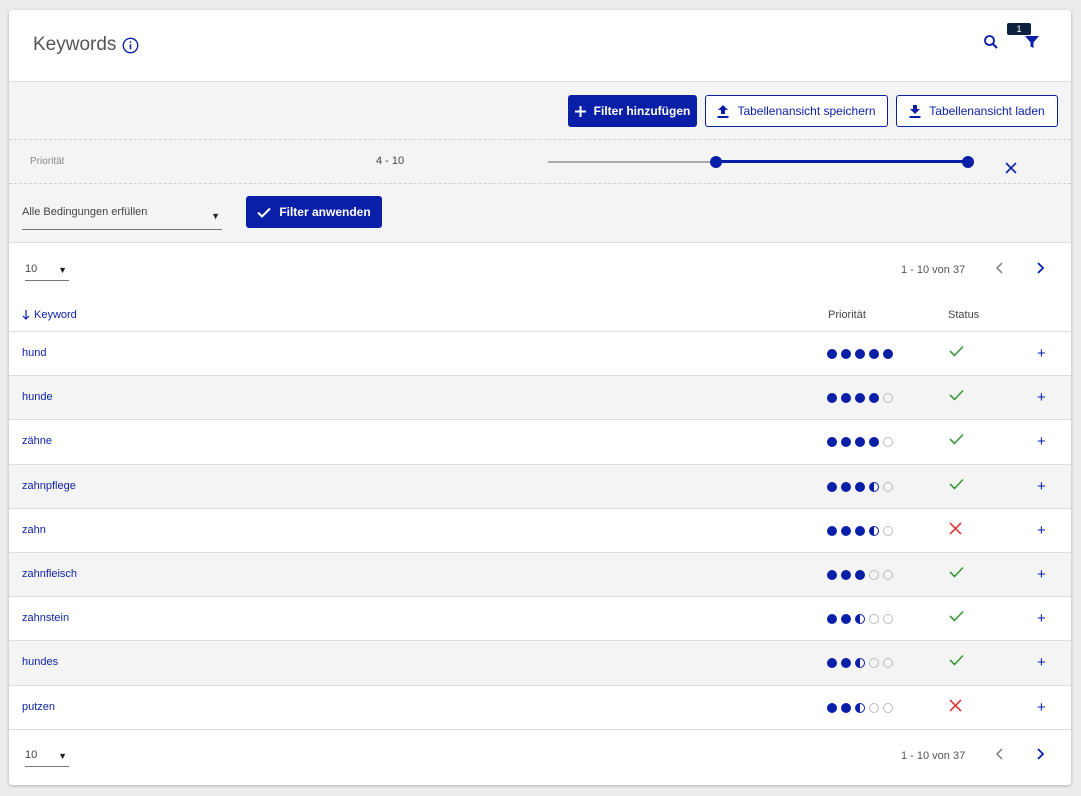 The height and width of the screenshot is (796, 1081). Describe the element at coordinates (955, 528) in the screenshot. I see `error-x-icon` at that location.